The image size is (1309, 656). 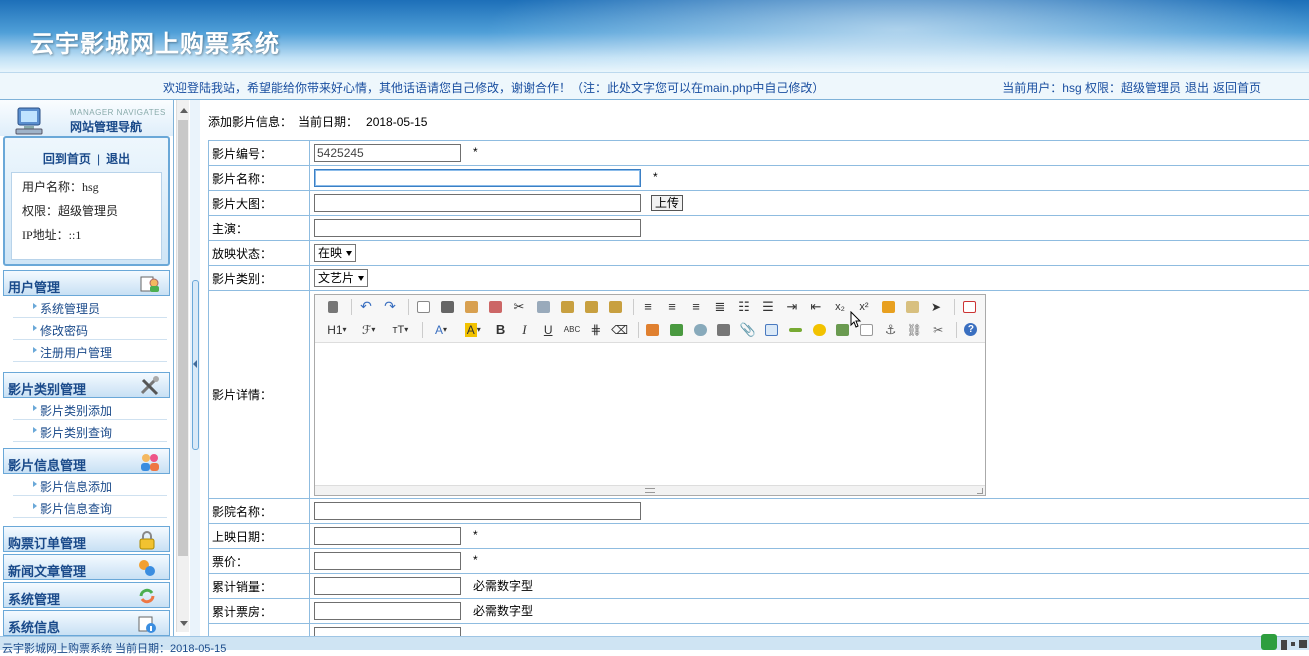 I want to click on select-all-icon, so click(x=912, y=307).